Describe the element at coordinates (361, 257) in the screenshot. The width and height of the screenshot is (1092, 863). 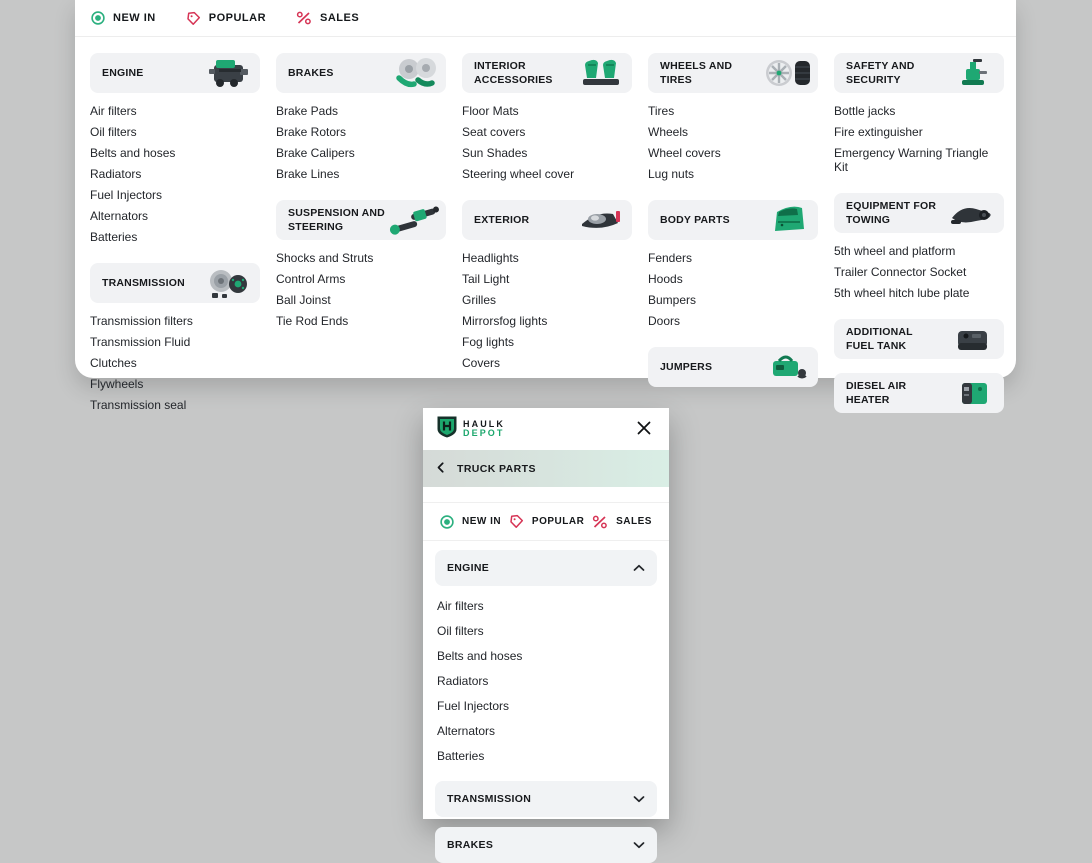
I see `menu-item-shocks-and-struts: Shocks and Struts` at that location.